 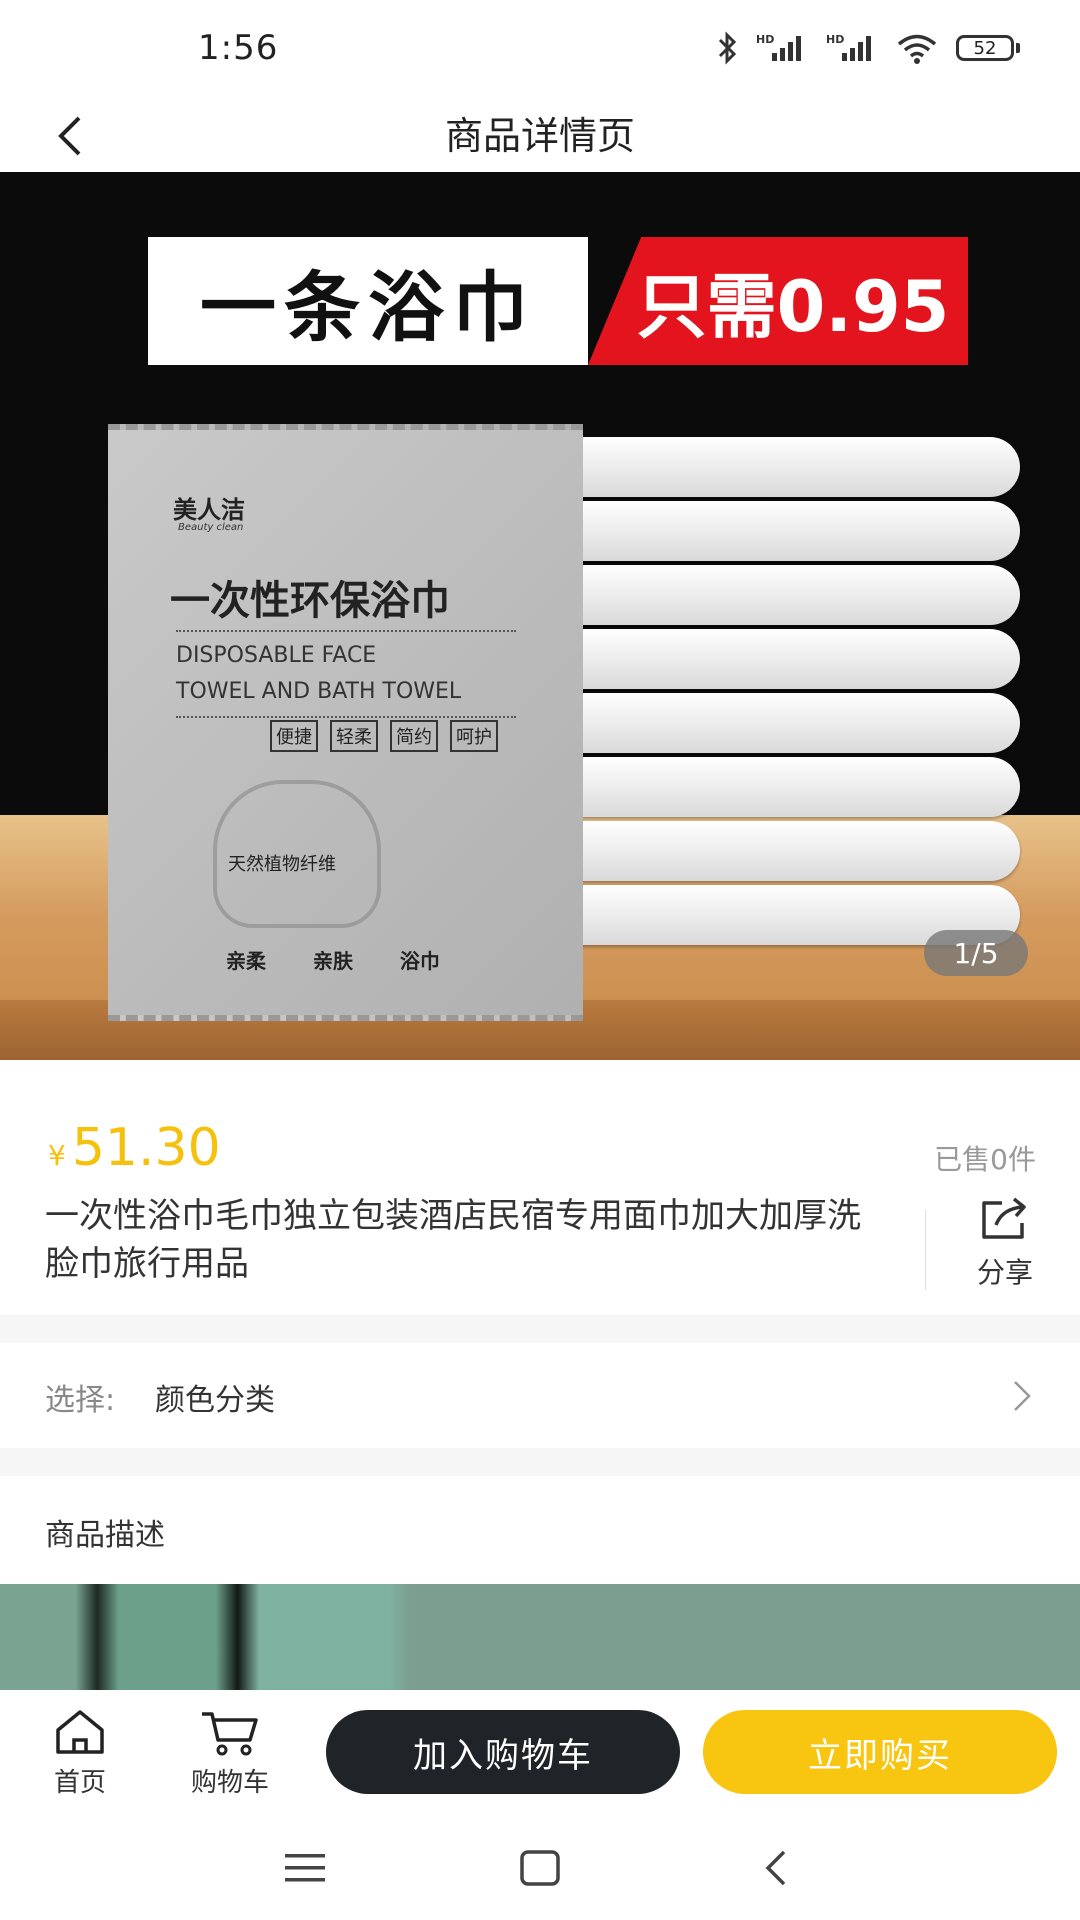 I want to click on pack-en-line1: DISPOSABLE FACE, so click(x=276, y=655).